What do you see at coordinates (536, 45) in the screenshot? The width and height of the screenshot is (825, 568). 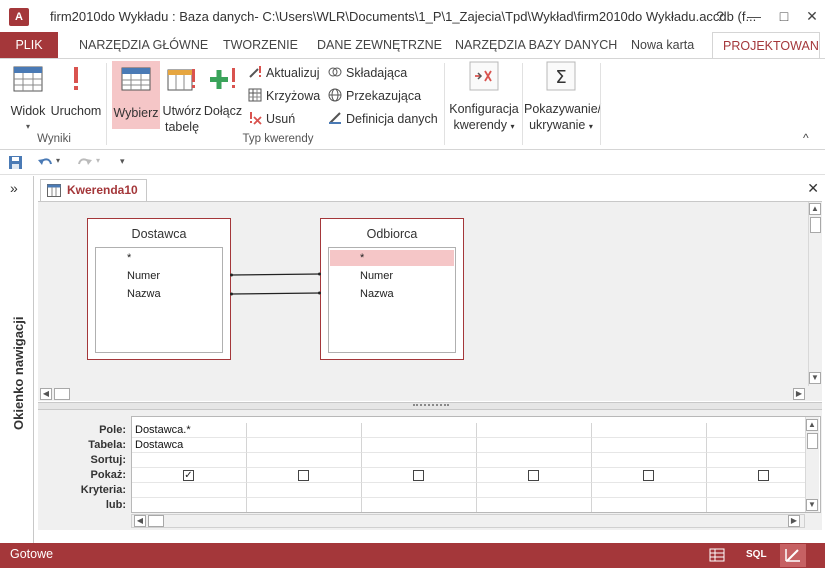 I see `tab-narzedzia-bazy-danych: NARZĘDZIA BAZY DANYCH` at bounding box center [536, 45].